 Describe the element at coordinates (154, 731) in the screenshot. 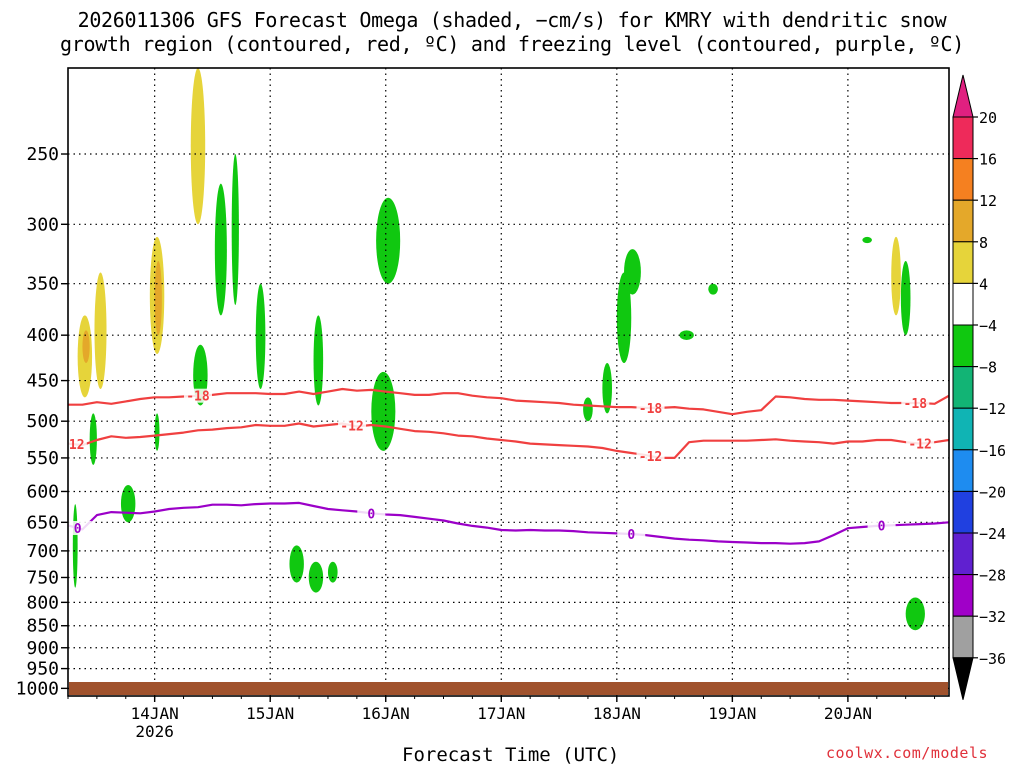

I see `x-tick-sublabel: 2026` at that location.